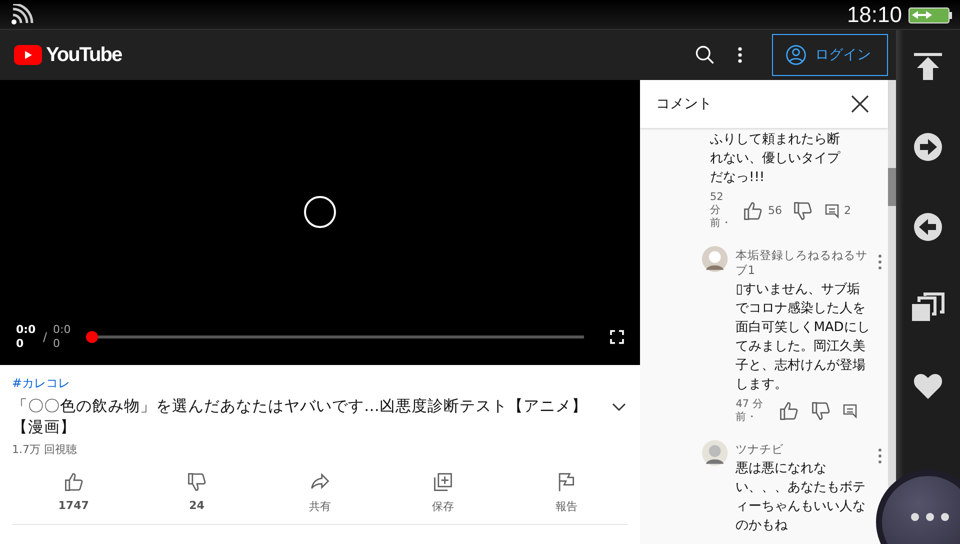 Image resolution: width=960 pixels, height=544 pixels. What do you see at coordinates (300, 417) in the screenshot?
I see `video-title: 「〇〇色の飲み物」を選んだあなたはヤバいです…凶悪度診断テスト【アニメ】【漫画】` at bounding box center [300, 417].